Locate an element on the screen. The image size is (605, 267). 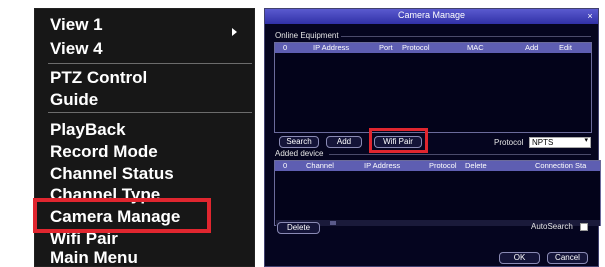
submenu-arrow-icon is located at coordinates (234, 32).